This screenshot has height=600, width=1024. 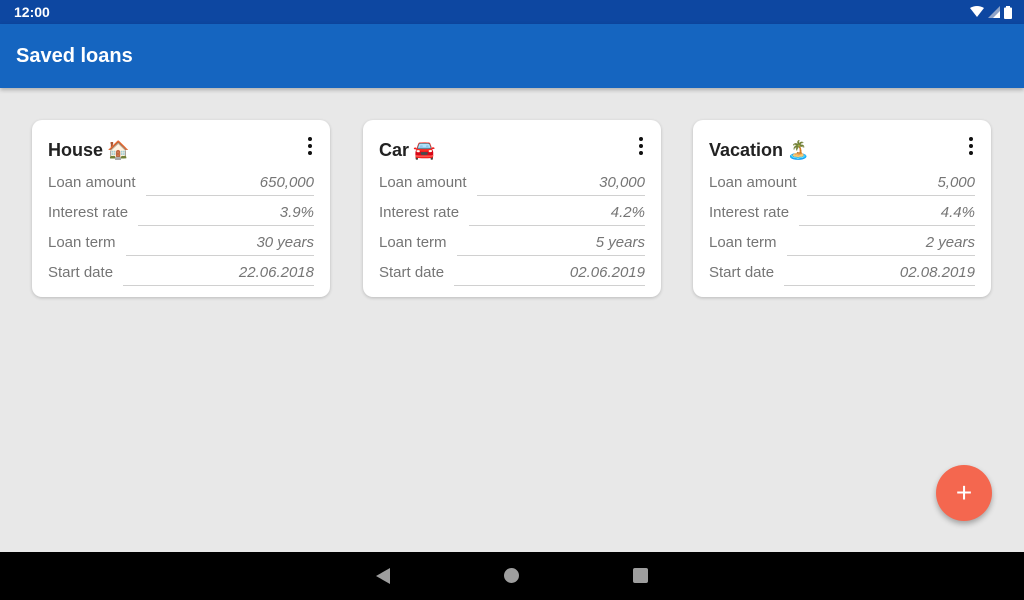 I want to click on island-icon: 🏝️, so click(x=798, y=149).